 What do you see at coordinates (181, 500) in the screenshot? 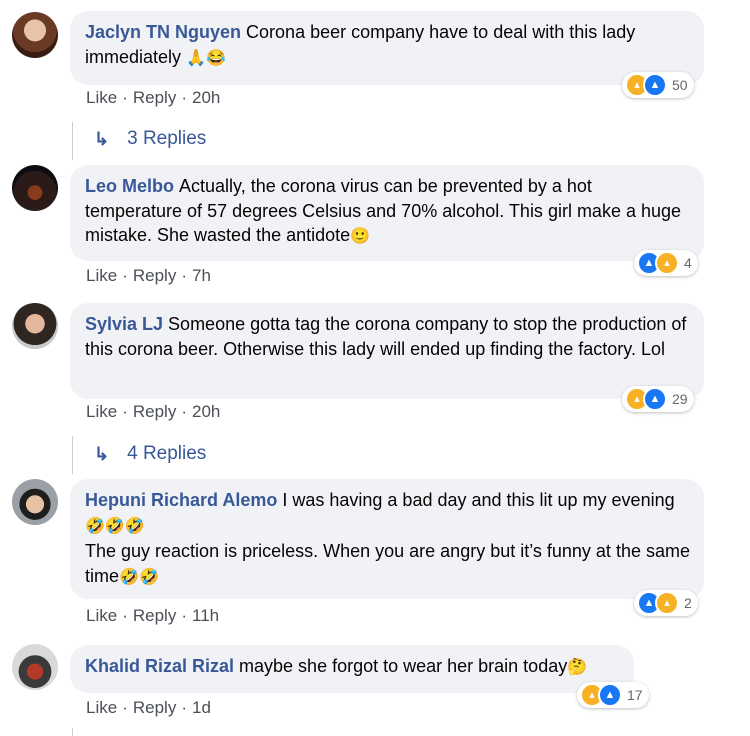
I see `comment-author: Hepuni Richard Alemo` at bounding box center [181, 500].